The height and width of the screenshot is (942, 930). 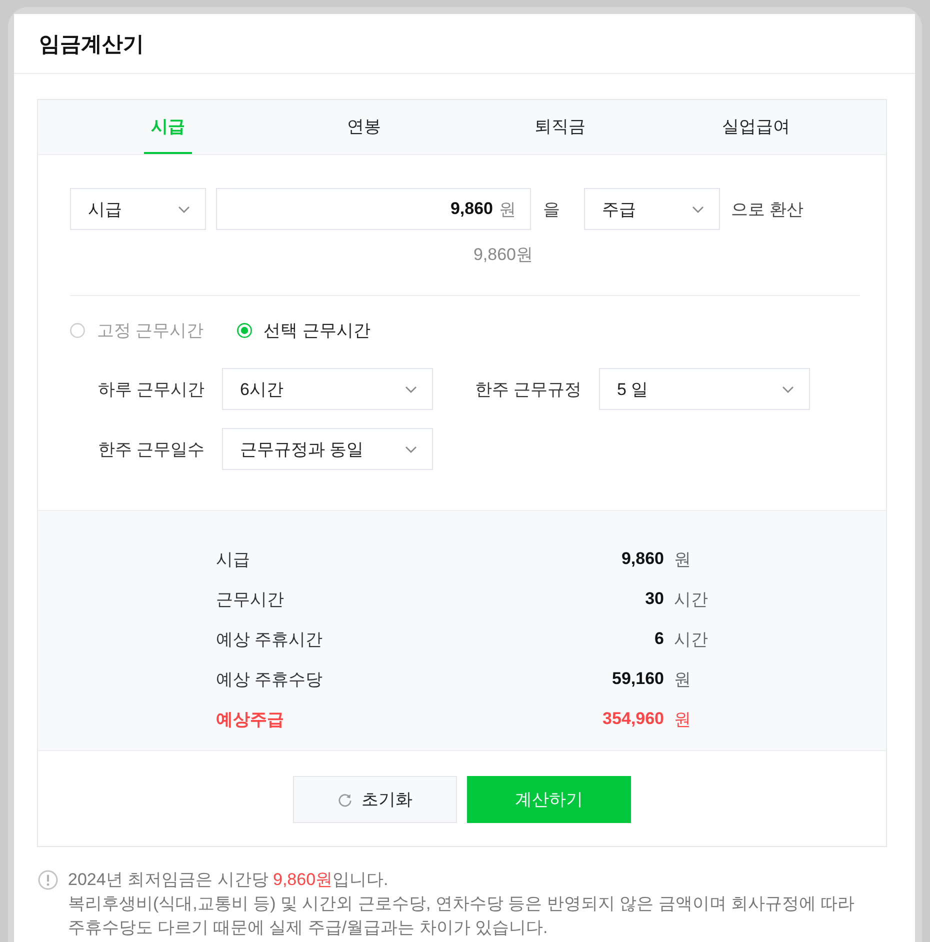 What do you see at coordinates (152, 449) in the screenshot?
I see `field-label: 한주 근무일수` at bounding box center [152, 449].